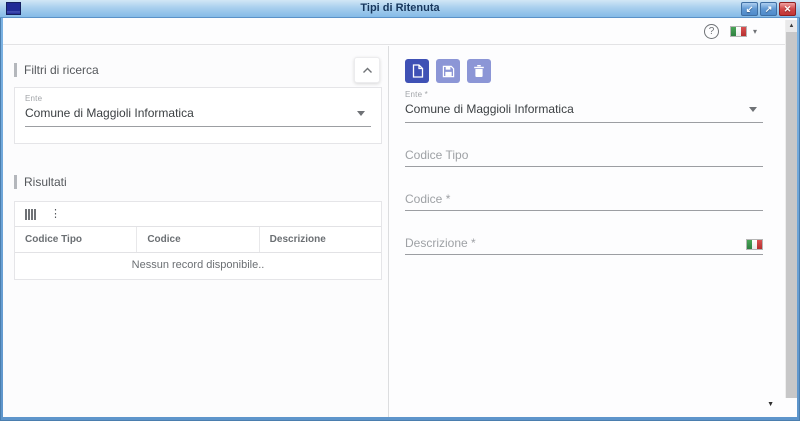 The width and height of the screenshot is (800, 421). I want to click on window-maximize-button: ↗, so click(768, 9).